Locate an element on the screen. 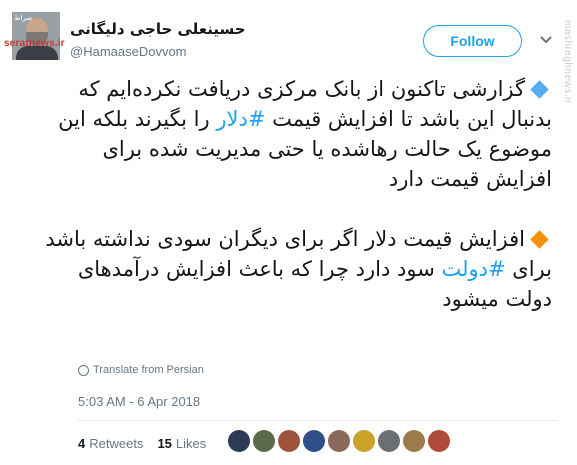  retweets-stat: 4 Retweets is located at coordinates (110, 443).